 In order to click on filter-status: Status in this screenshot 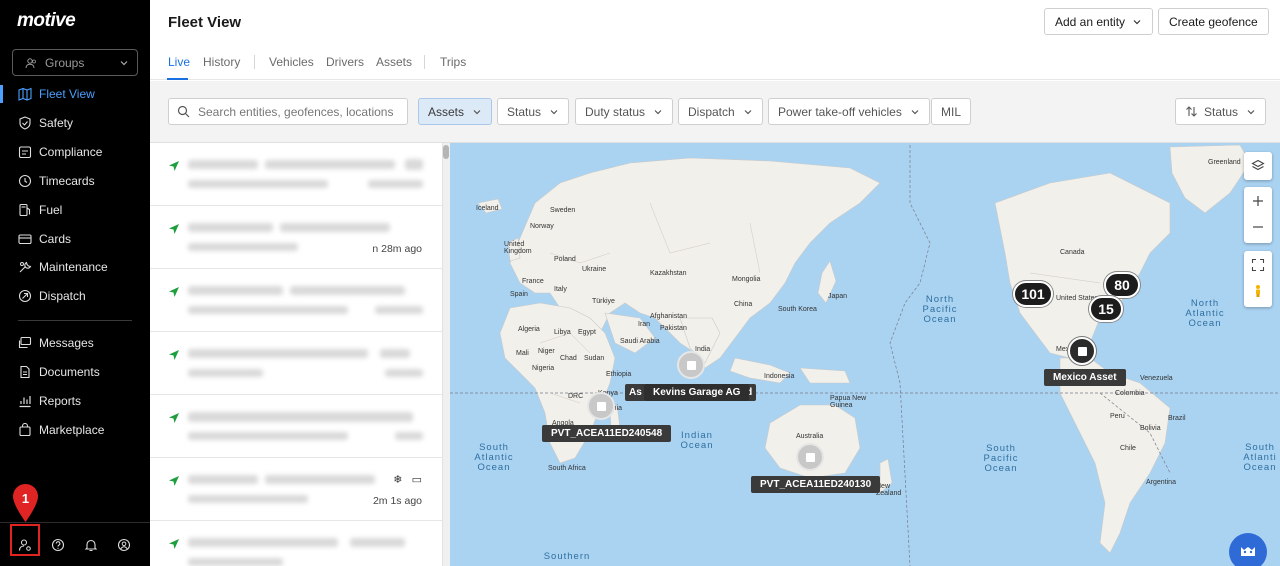, I will do `click(533, 111)`.